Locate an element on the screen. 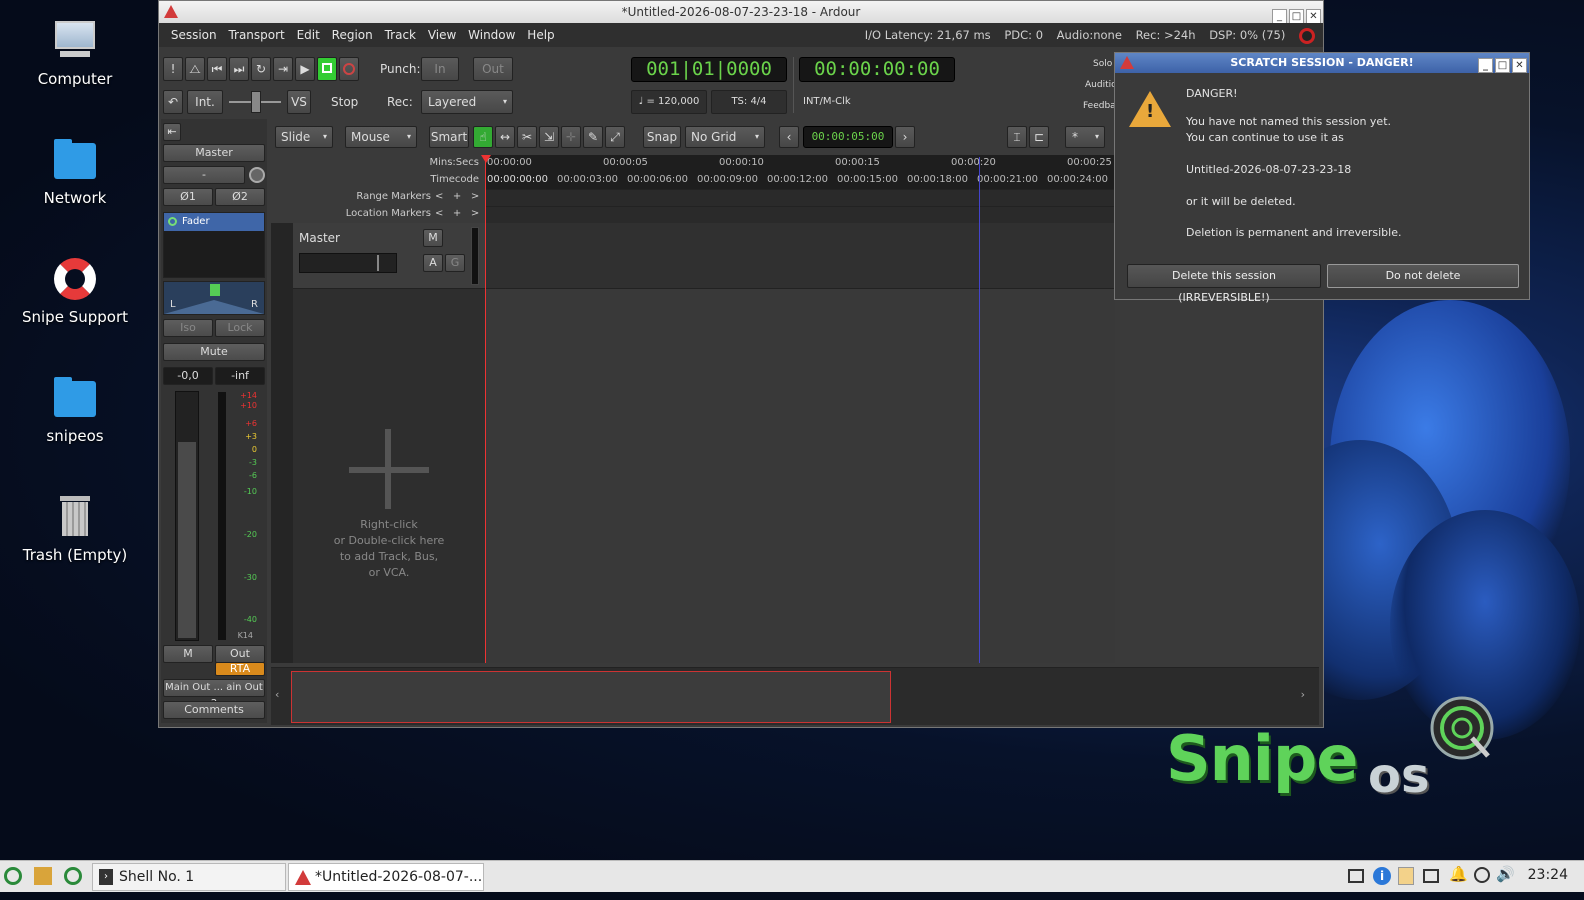  track-gain-slider is located at coordinates (348, 263).